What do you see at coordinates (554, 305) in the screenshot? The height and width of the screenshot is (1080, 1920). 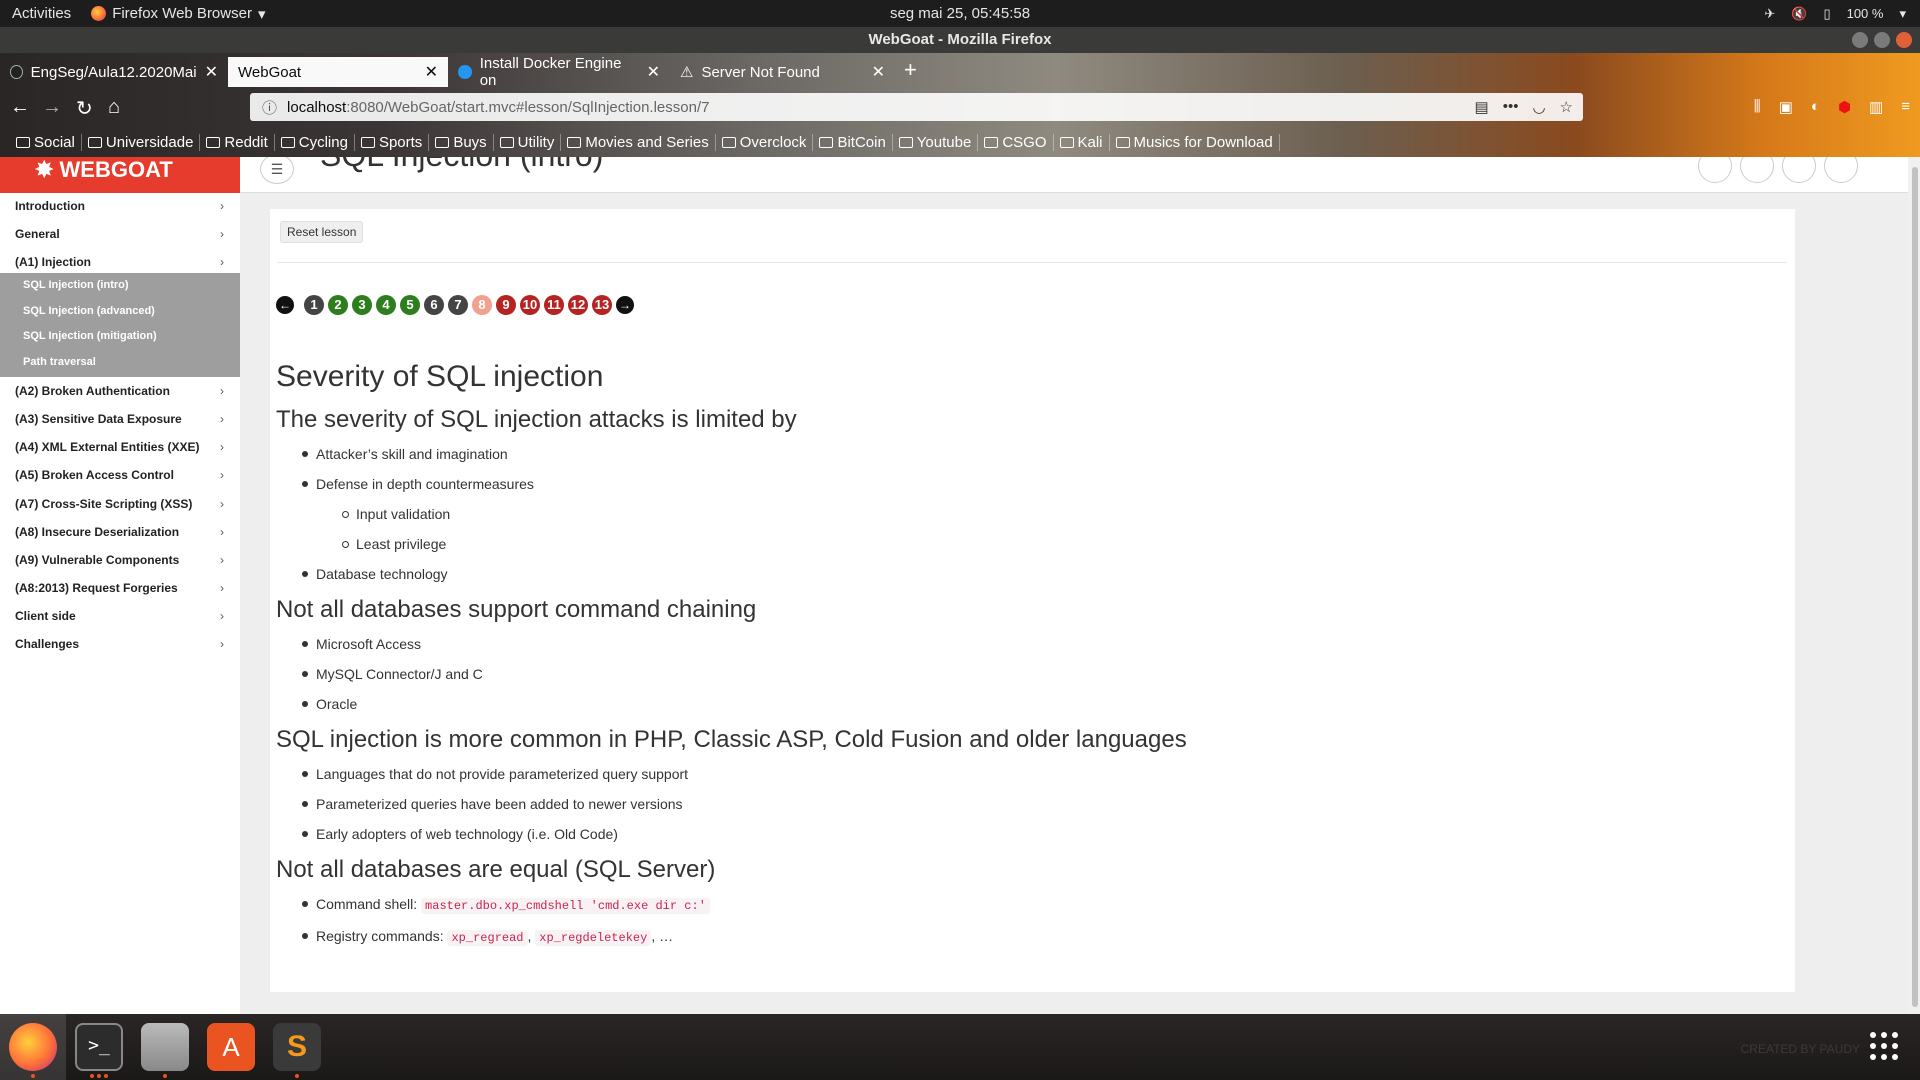 I see `page-link: 11` at bounding box center [554, 305].